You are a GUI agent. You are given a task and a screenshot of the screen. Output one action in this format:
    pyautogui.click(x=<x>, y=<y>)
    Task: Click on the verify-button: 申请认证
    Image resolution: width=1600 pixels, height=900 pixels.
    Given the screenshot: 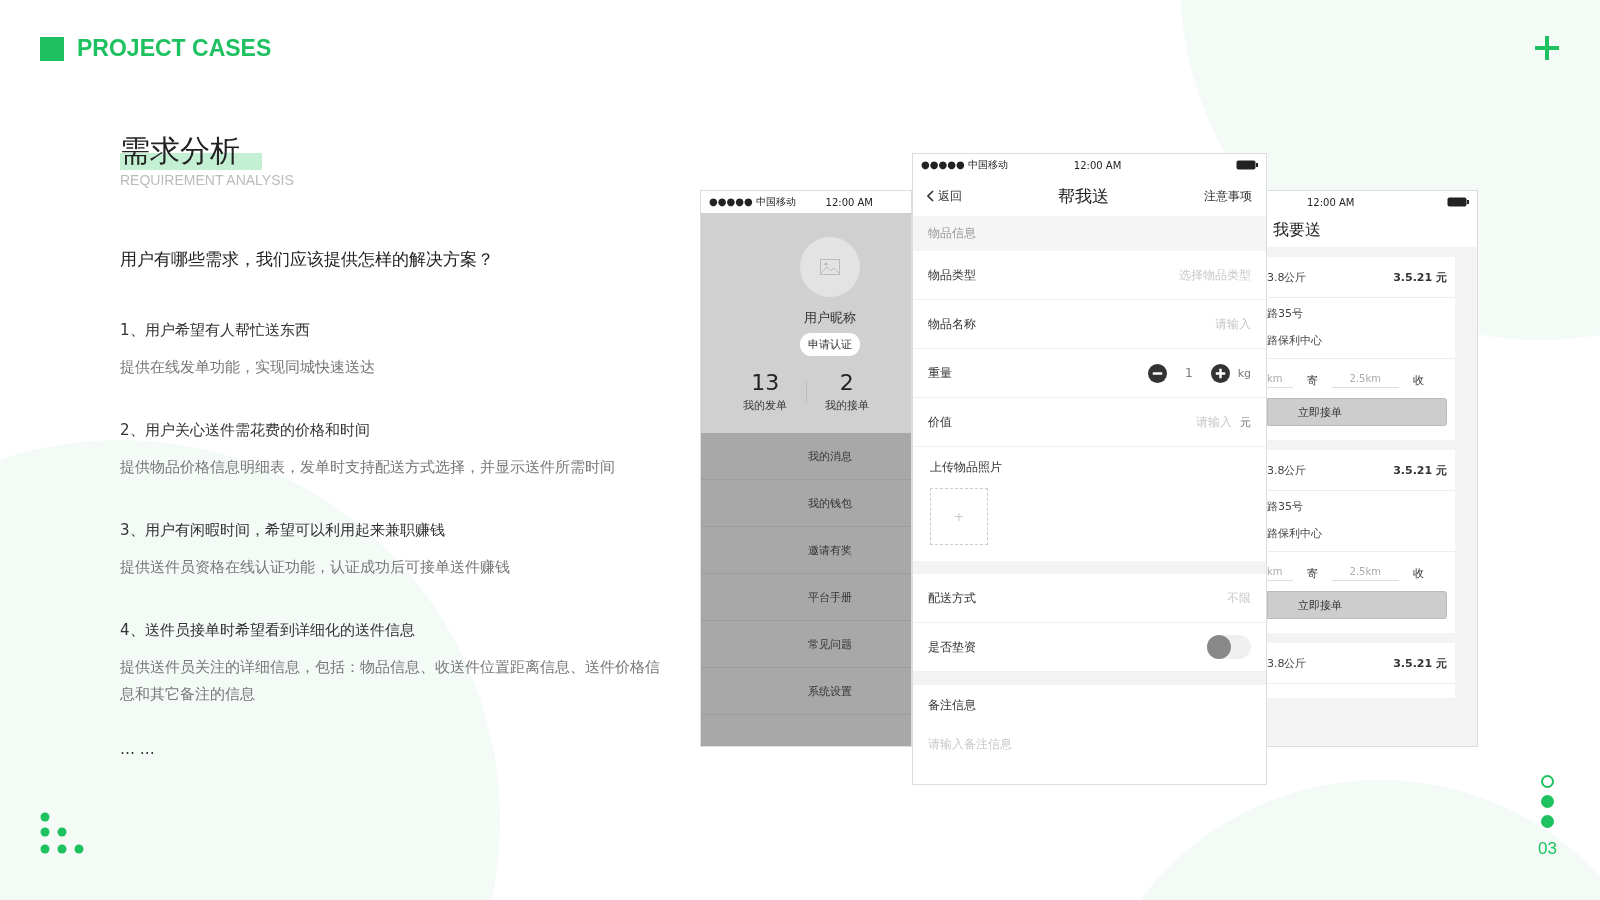 What is the action you would take?
    pyautogui.click(x=830, y=344)
    